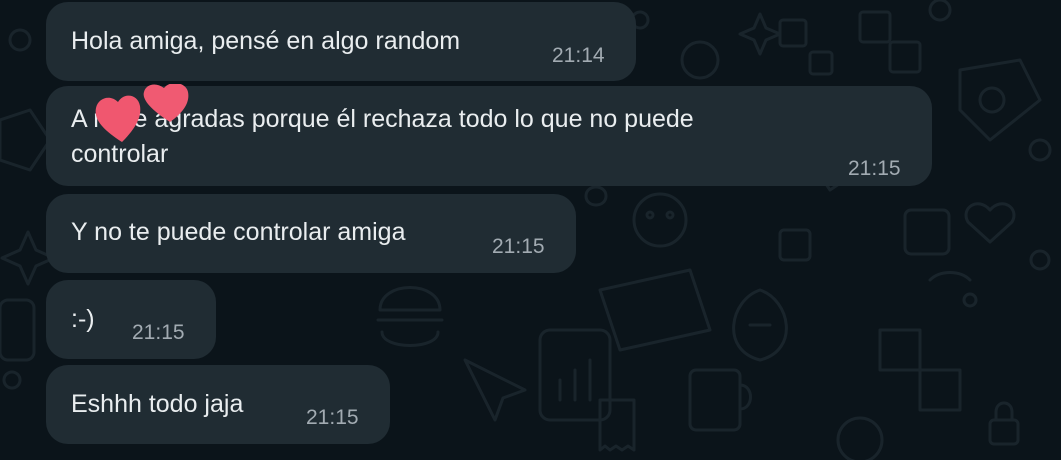 Image resolution: width=1061 pixels, height=460 pixels. Describe the element at coordinates (83, 319) in the screenshot. I see `message-text: :-)` at that location.